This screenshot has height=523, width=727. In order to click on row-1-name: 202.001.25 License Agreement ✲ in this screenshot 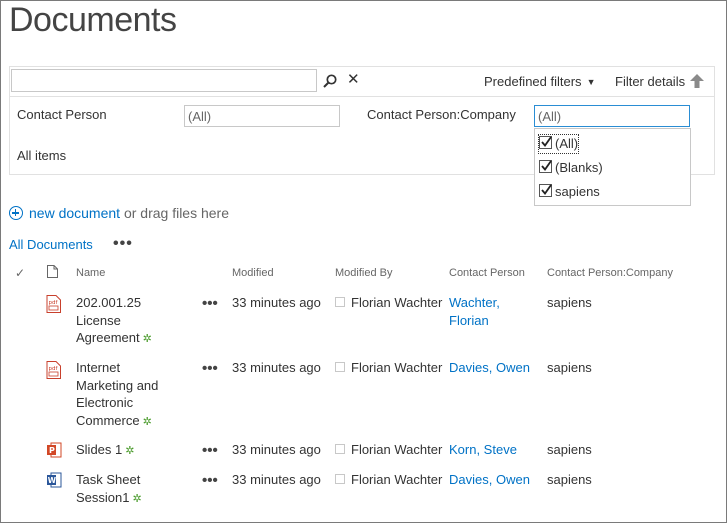, I will do `click(126, 321)`.